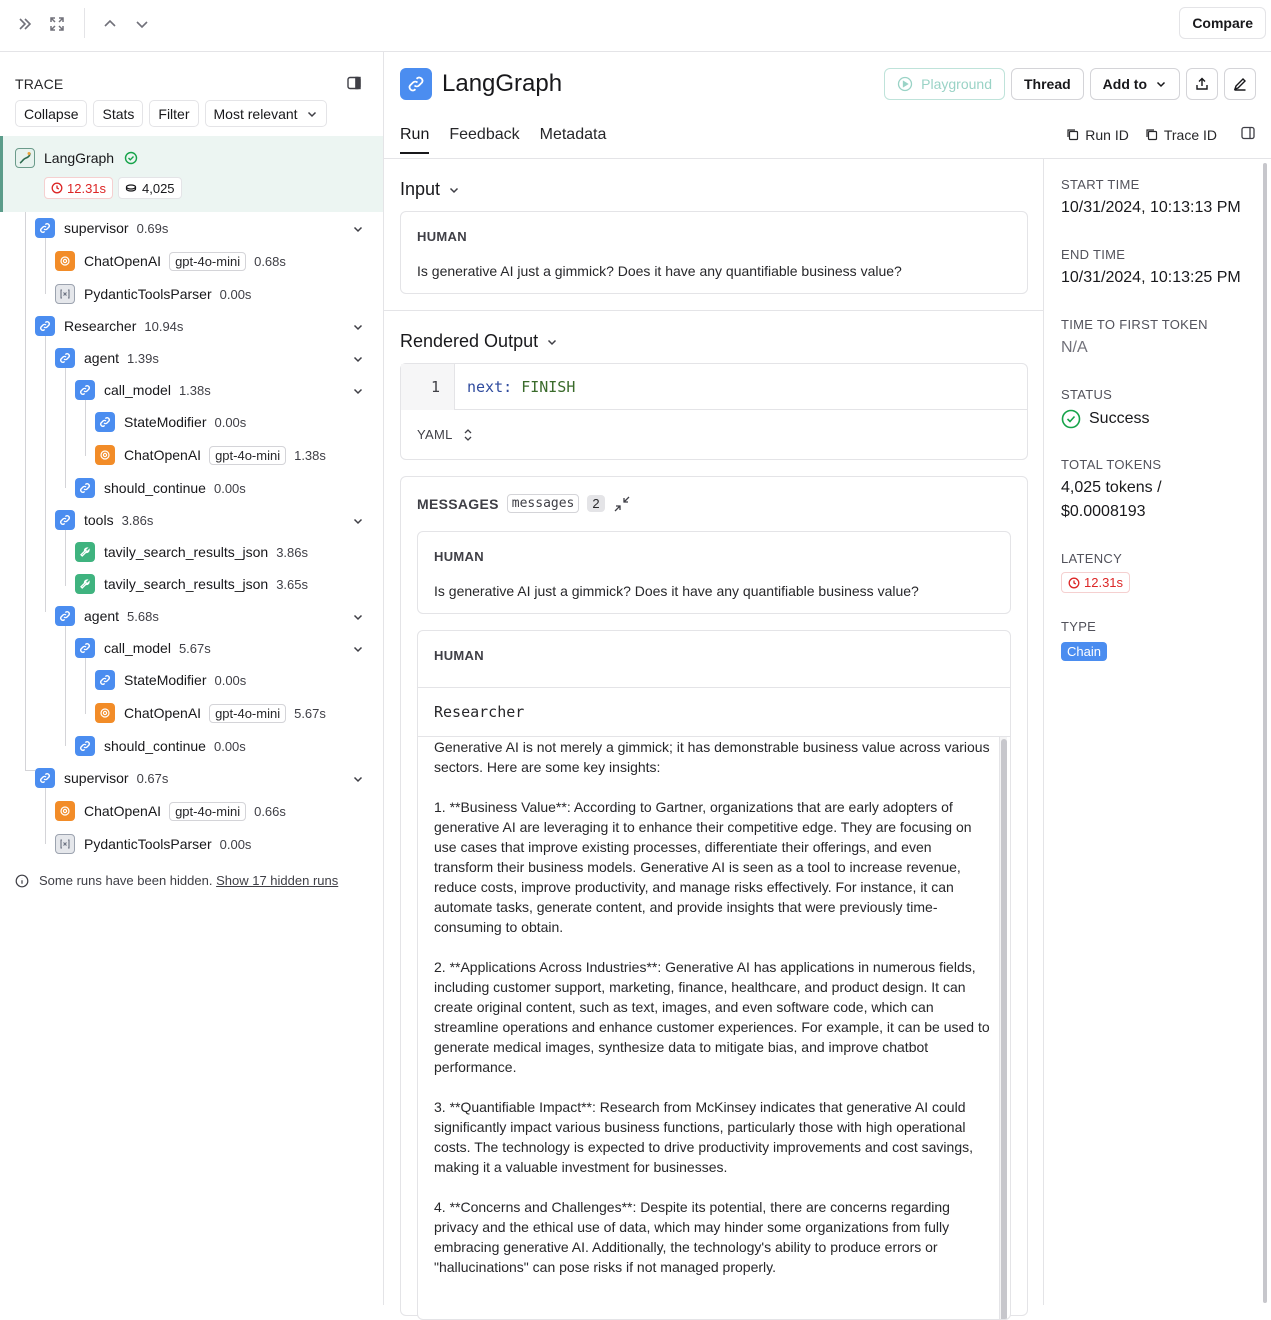 This screenshot has height=1320, width=1271. What do you see at coordinates (714, 387) in the screenshot?
I see `code-editor: 1 next: FINISH` at bounding box center [714, 387].